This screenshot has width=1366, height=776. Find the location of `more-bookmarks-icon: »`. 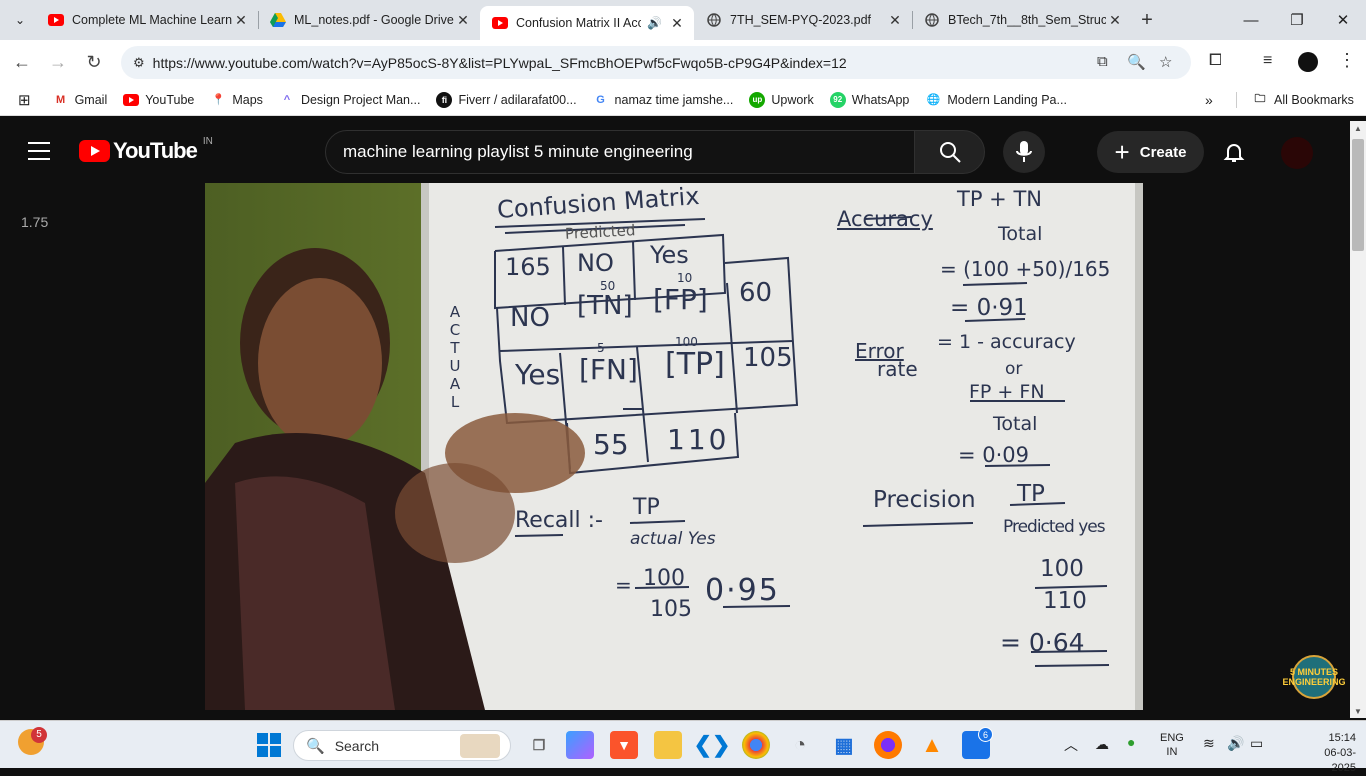

more-bookmarks-icon: » is located at coordinates (1209, 100).